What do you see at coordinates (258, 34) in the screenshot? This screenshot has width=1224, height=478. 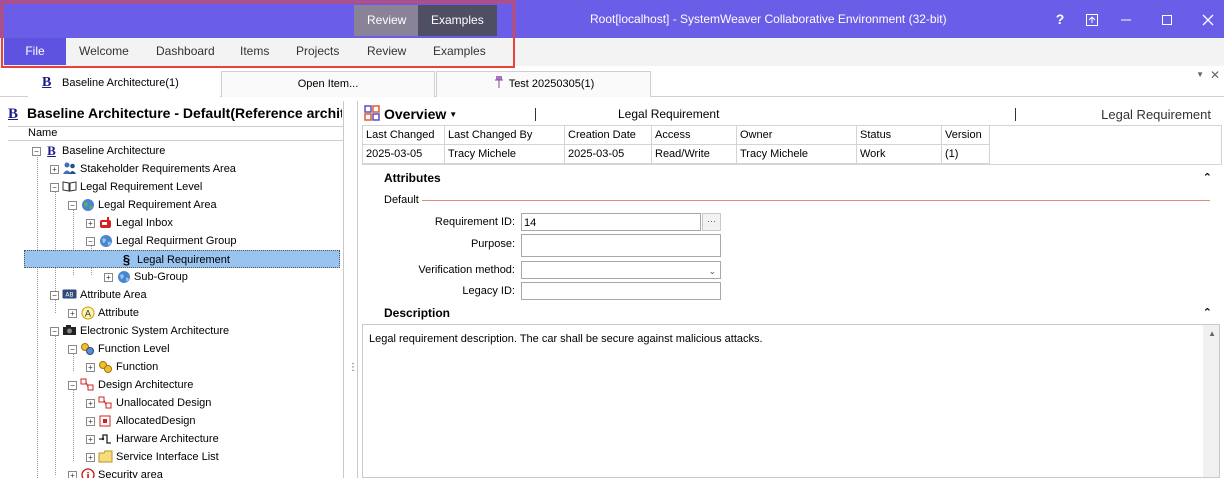 I see `highlight-box` at bounding box center [258, 34].